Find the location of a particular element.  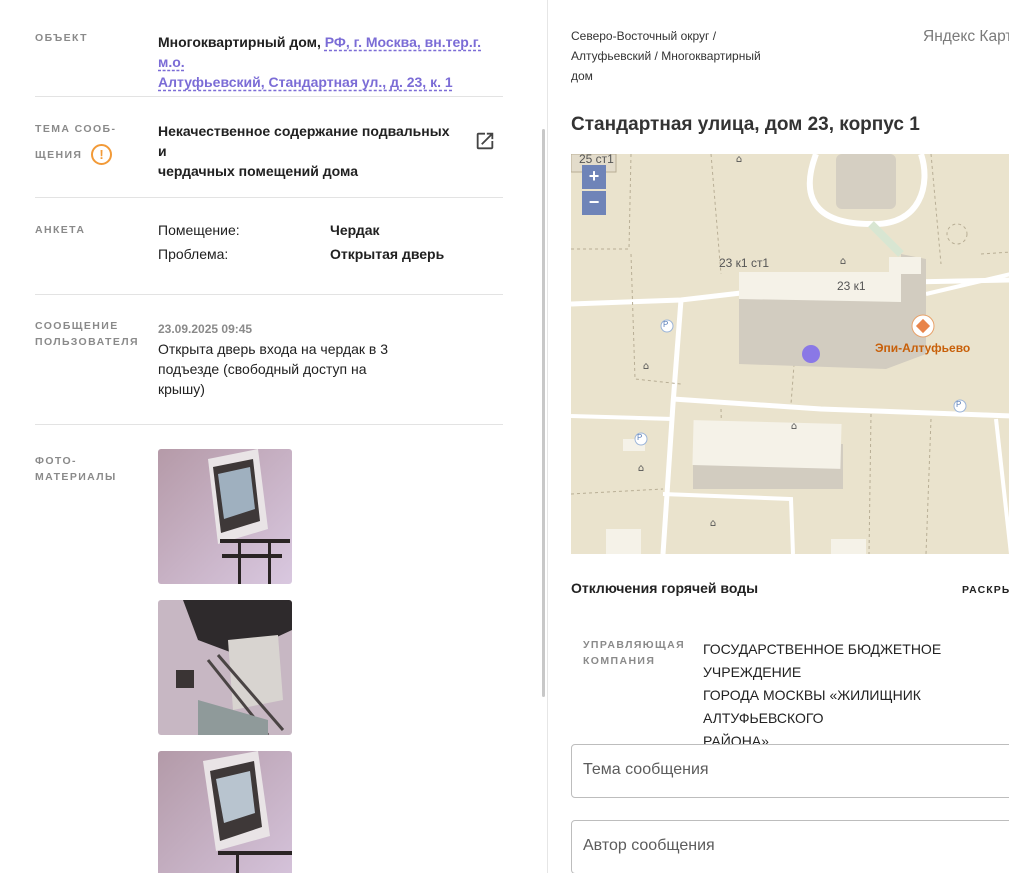

topic-label-2: ЩЕНИЯ is located at coordinates (59, 155).